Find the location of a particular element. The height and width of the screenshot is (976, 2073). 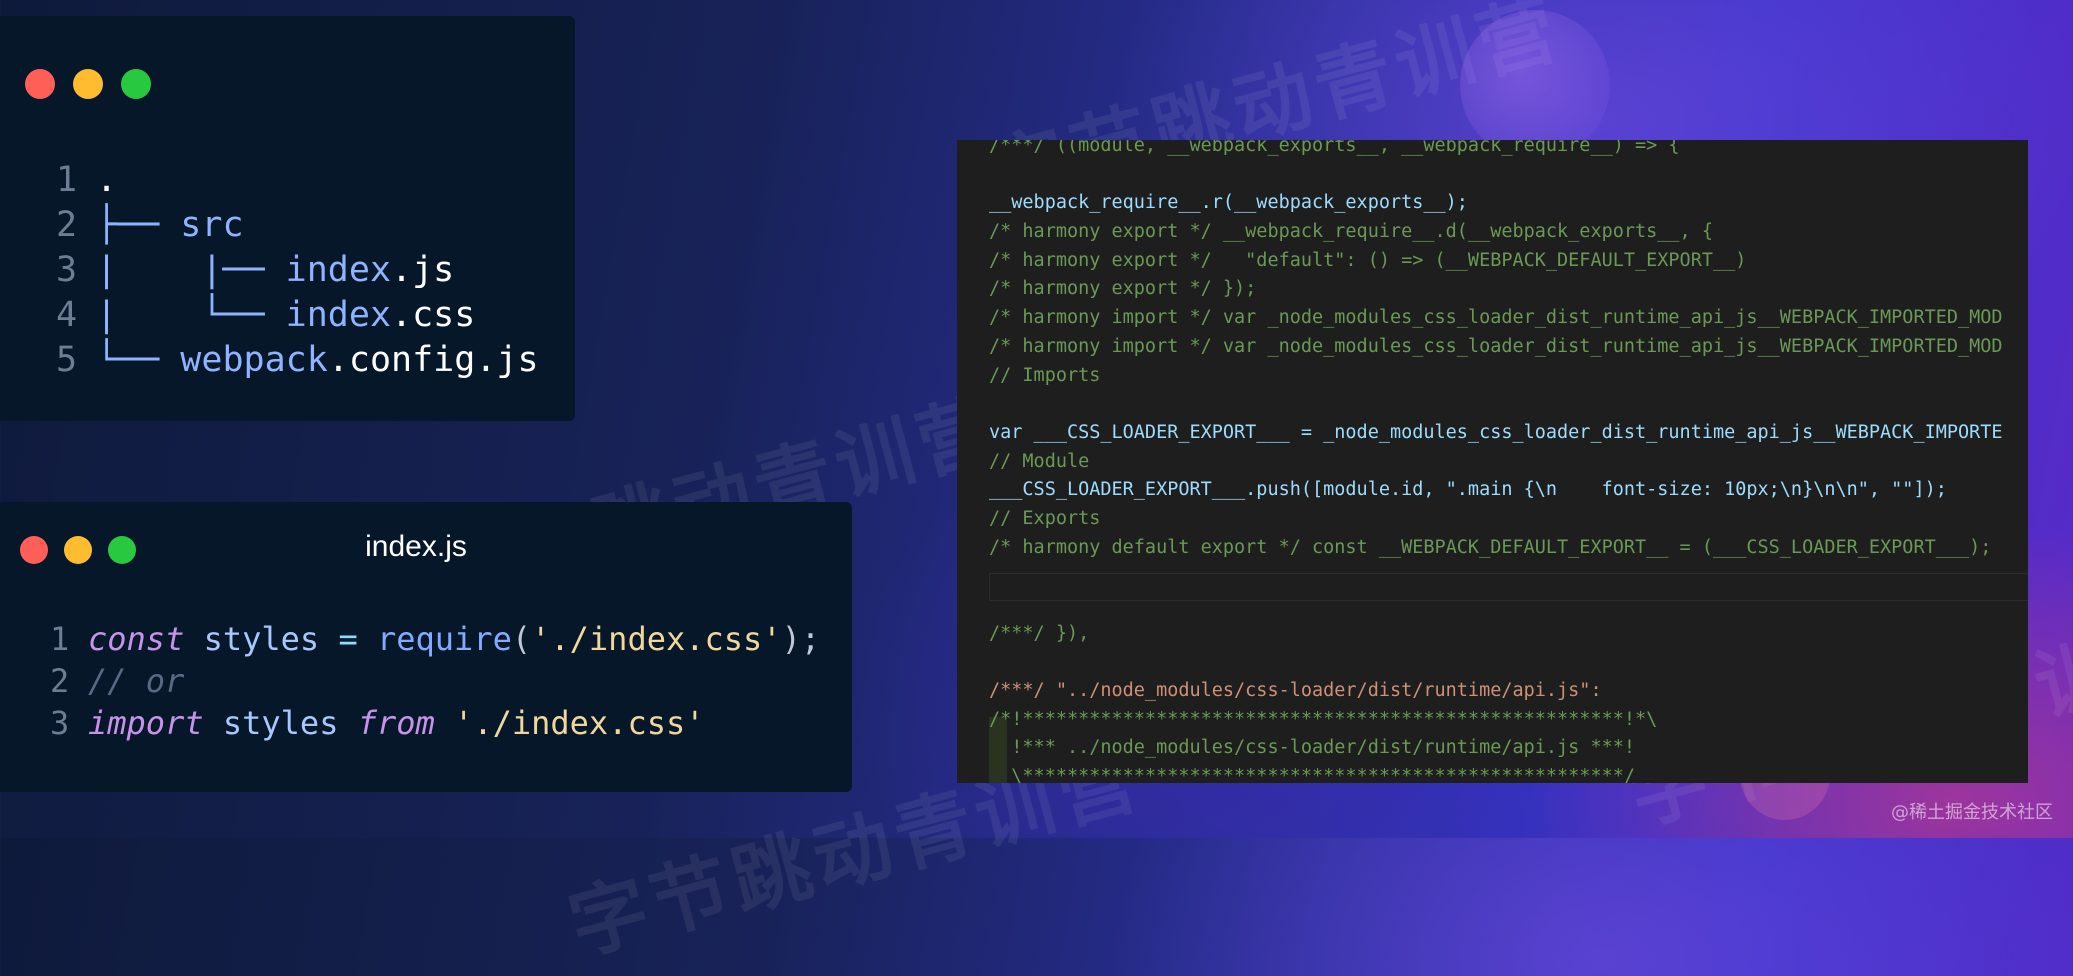

tree-line: 3 | |── index .js is located at coordinates (297, 270).